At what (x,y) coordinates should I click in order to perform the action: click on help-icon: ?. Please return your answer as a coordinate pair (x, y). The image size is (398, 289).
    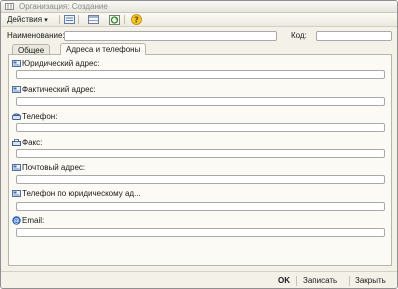
    Looking at the image, I should click on (136, 19).